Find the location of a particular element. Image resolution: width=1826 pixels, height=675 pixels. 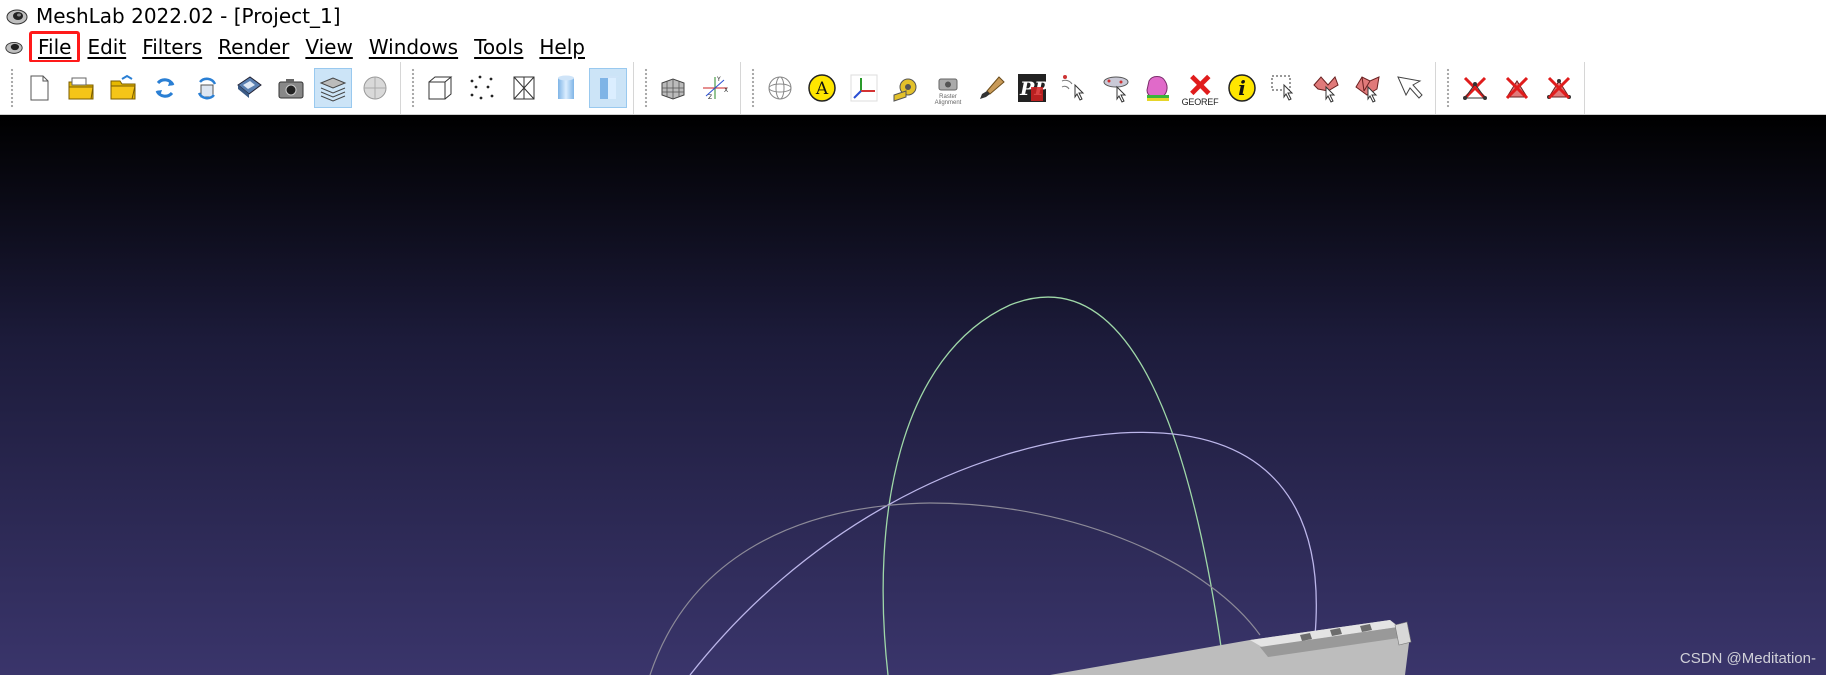

document-icon is located at coordinates (14, 47).